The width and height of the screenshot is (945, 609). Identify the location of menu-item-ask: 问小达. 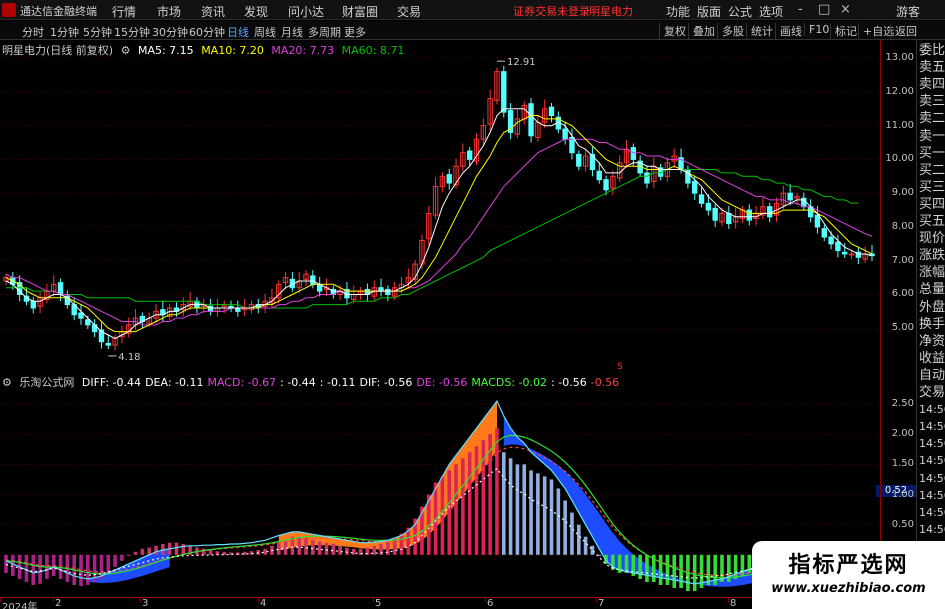
(306, 11).